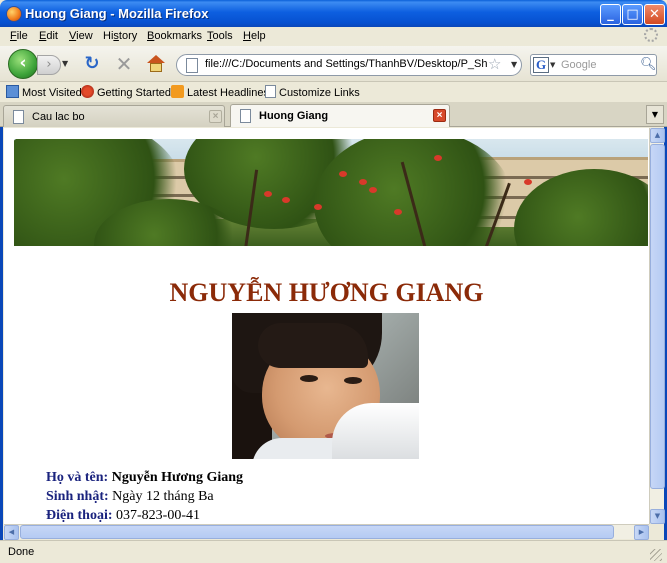 The image size is (667, 563). I want to click on home-wall-icon, so click(156, 67).